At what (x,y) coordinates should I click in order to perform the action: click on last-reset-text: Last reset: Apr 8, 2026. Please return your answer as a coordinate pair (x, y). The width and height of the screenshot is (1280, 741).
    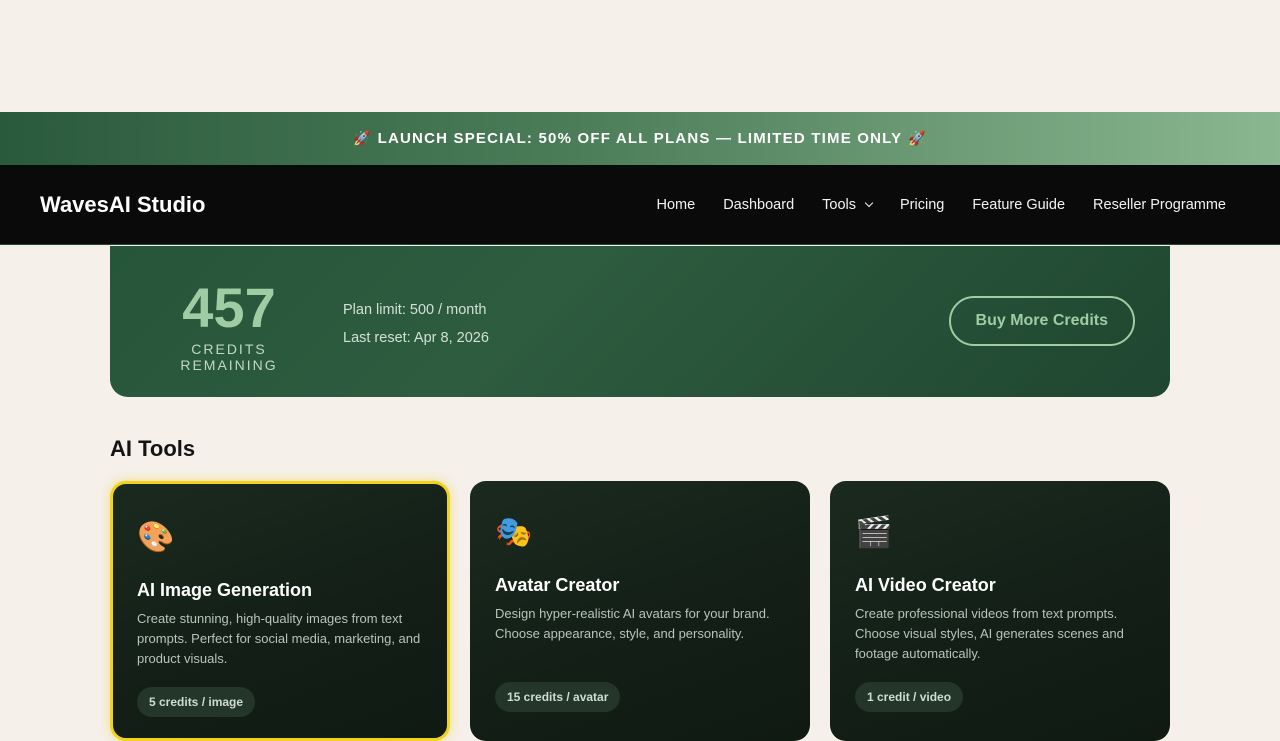
    Looking at the image, I should click on (416, 338).